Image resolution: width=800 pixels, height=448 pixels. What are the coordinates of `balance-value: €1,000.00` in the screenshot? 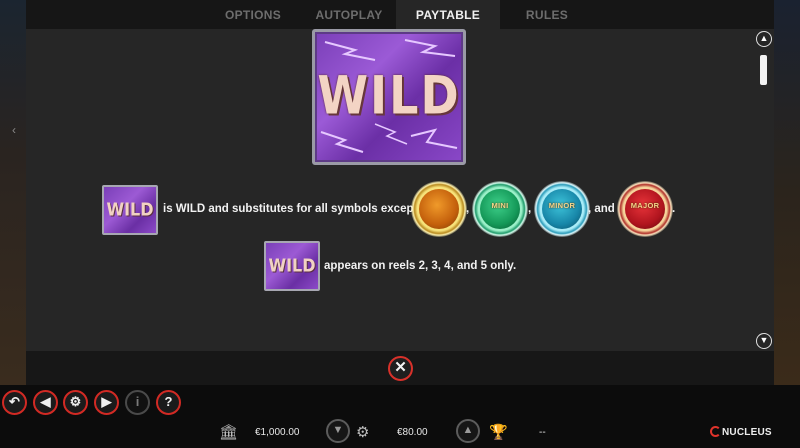 It's located at (277, 432).